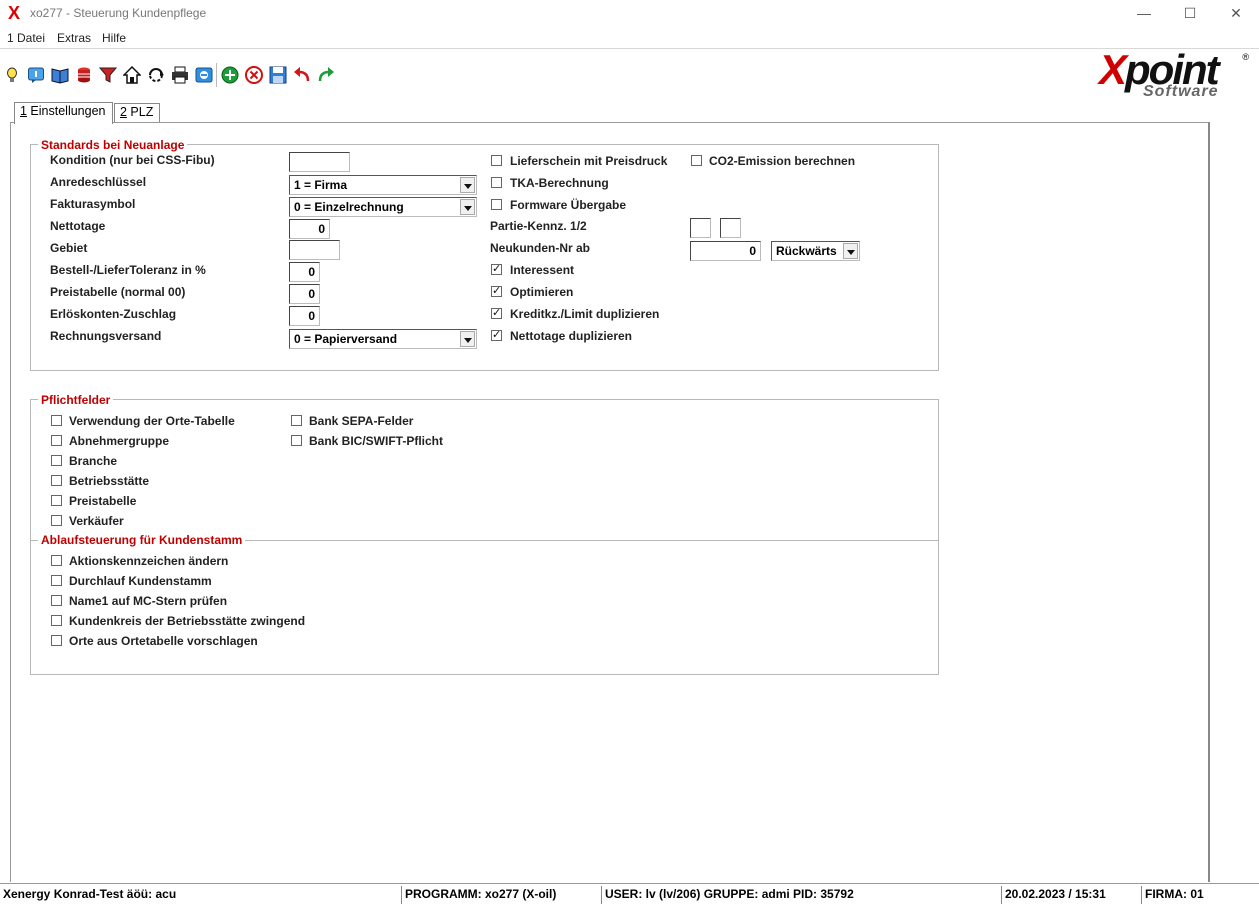 The image size is (1259, 906). What do you see at coordinates (629, 13) in the screenshot?
I see `title-bar: X xo277 - Steuerung Kundenpflege — ☐ ✕` at bounding box center [629, 13].